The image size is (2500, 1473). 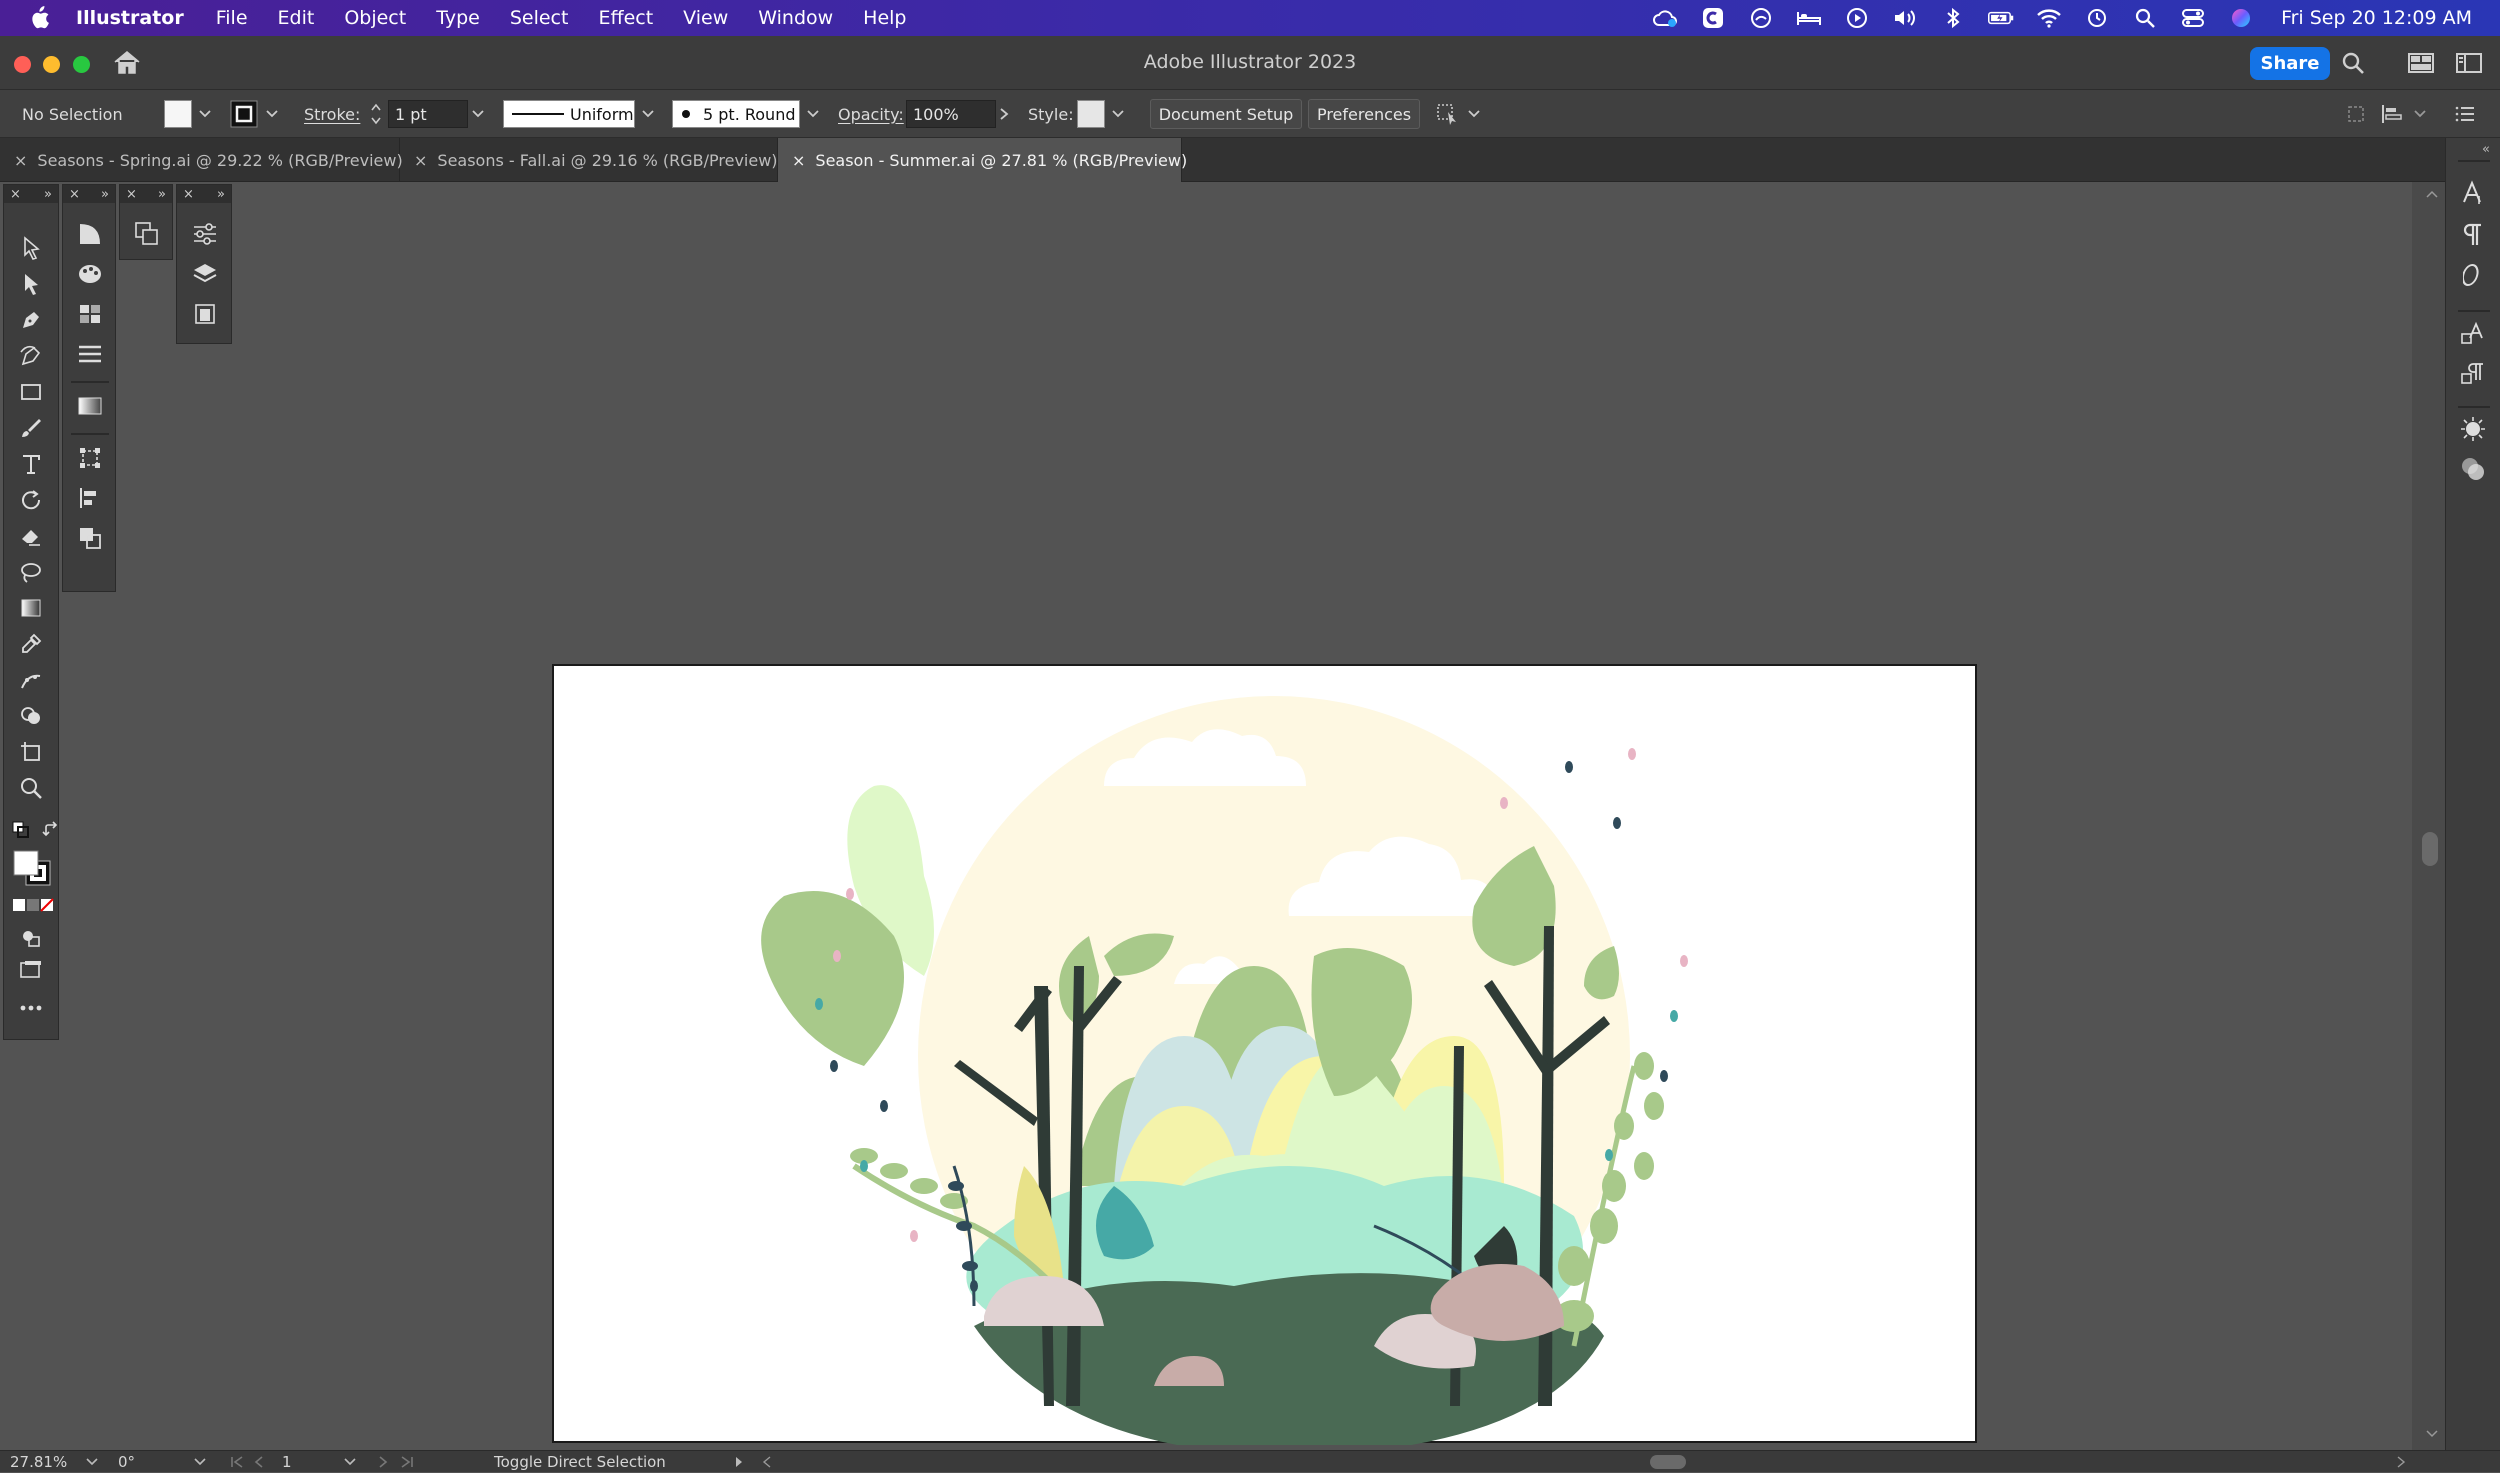 What do you see at coordinates (90, 274) in the screenshot?
I see `color-palette-icon` at bounding box center [90, 274].